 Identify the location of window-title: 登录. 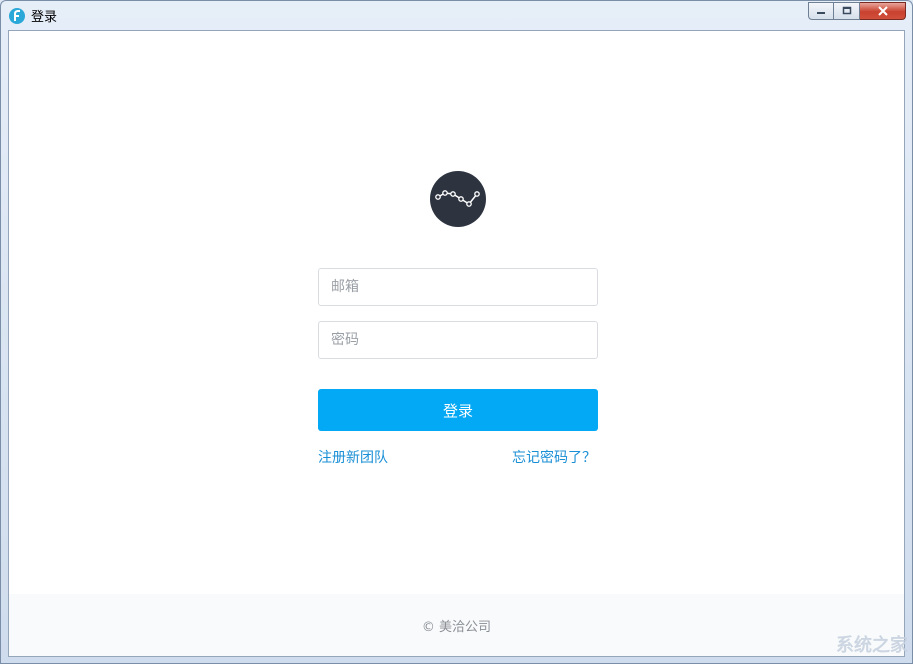
(44, 17).